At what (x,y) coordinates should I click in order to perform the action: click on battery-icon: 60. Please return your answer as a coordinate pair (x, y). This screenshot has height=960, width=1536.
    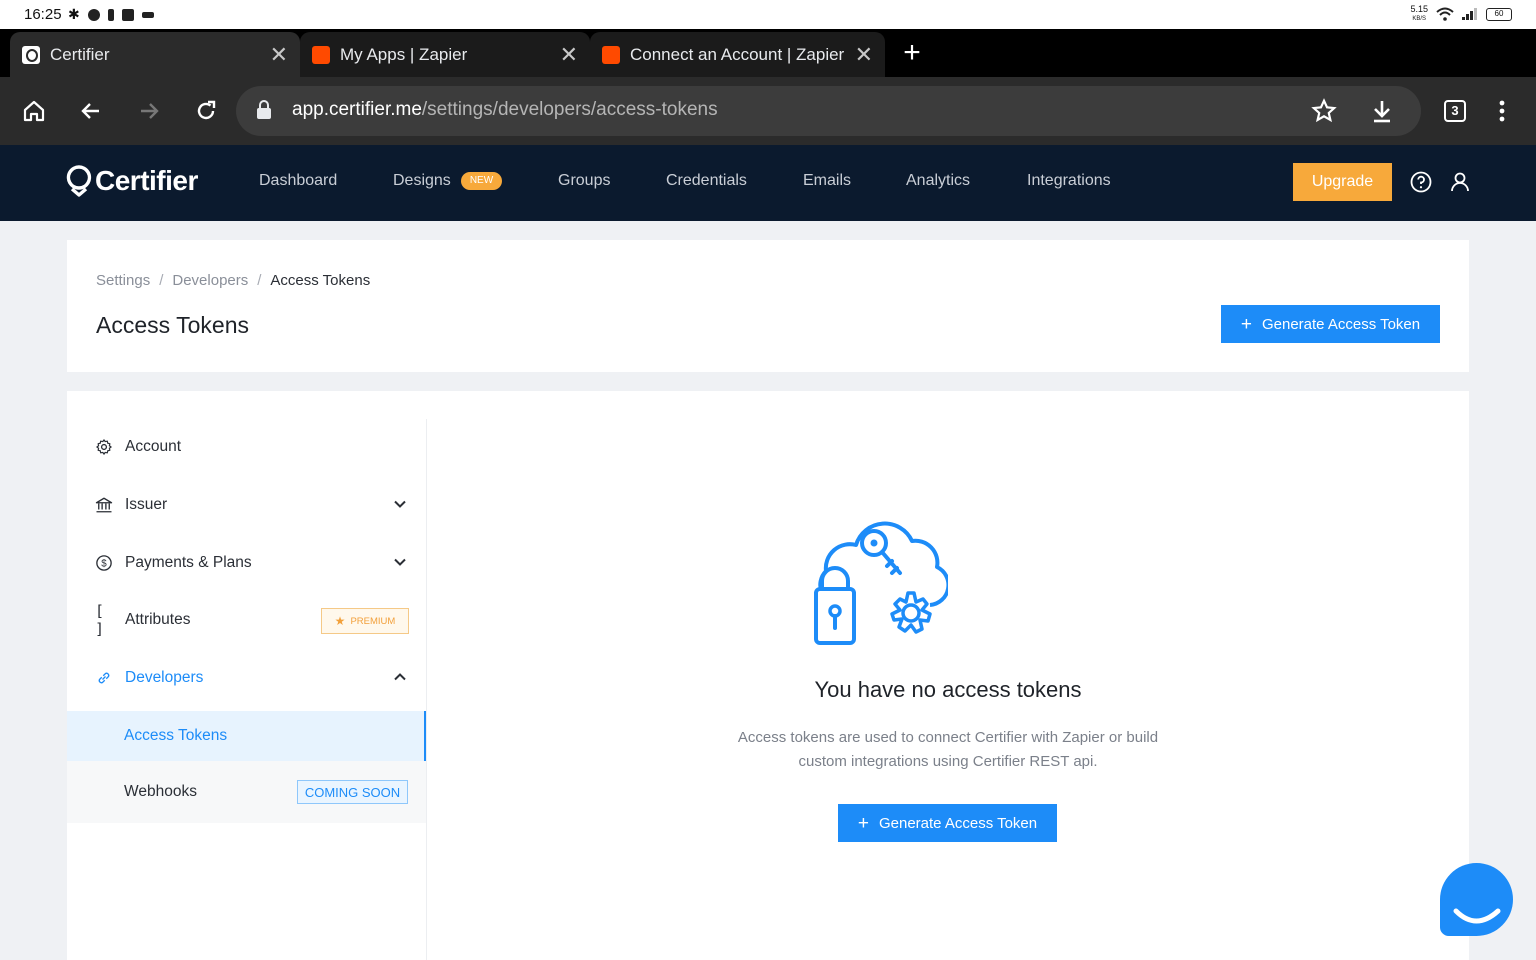
    Looking at the image, I should click on (1499, 14).